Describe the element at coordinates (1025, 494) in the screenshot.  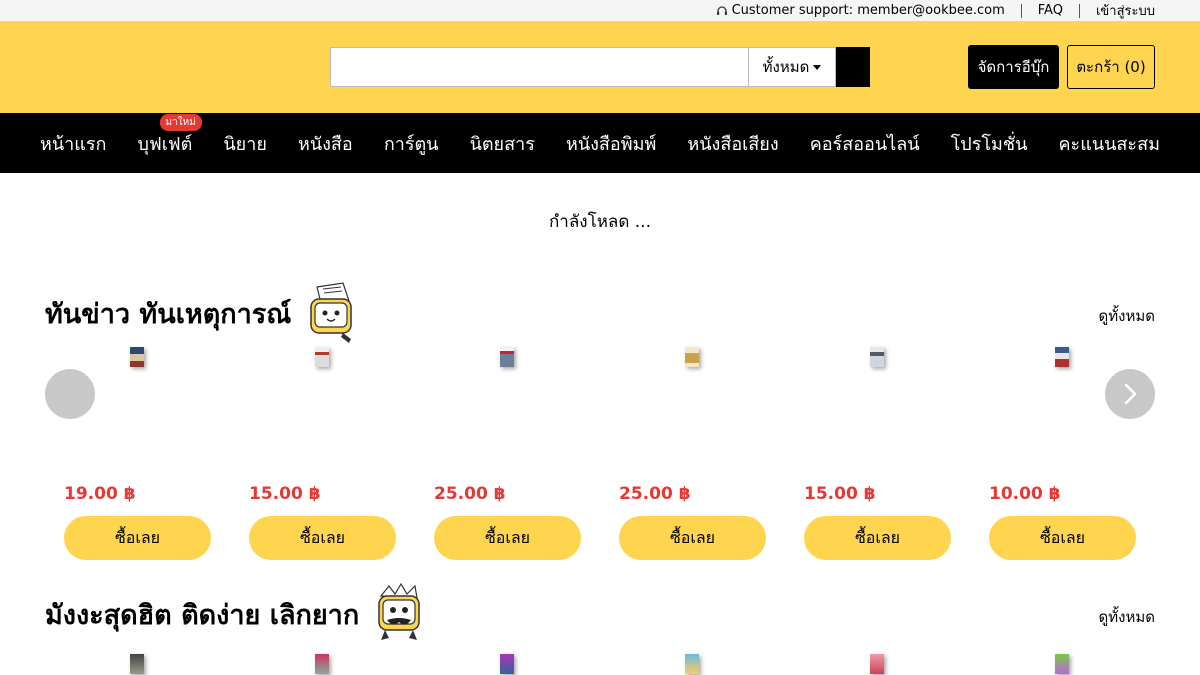
I see `product-price: 10.00 ฿` at that location.